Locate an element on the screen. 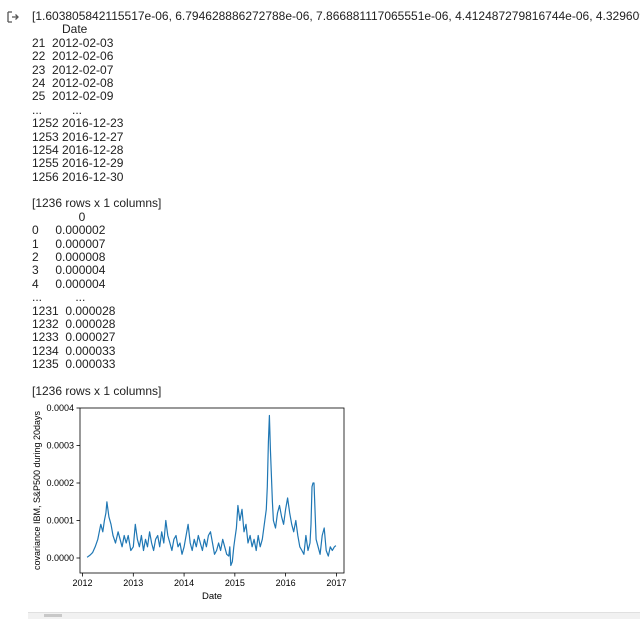 The image size is (640, 619). y-tick-label: 0.0003 is located at coordinates (60, 446).